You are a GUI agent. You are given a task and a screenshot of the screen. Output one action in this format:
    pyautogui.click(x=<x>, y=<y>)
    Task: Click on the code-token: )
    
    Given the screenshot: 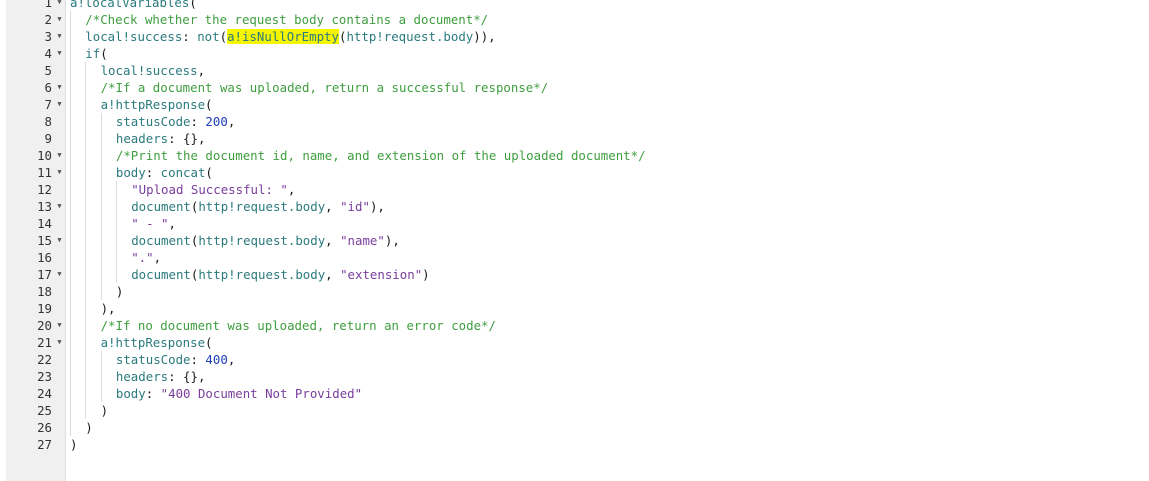 What is the action you would take?
    pyautogui.click(x=89, y=427)
    